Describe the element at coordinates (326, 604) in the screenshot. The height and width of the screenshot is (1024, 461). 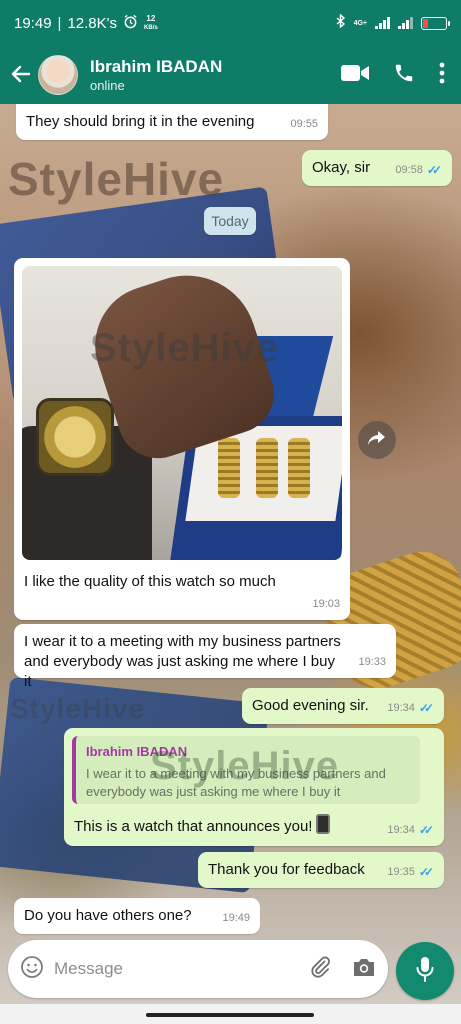
I see `message-time: 19:03` at that location.